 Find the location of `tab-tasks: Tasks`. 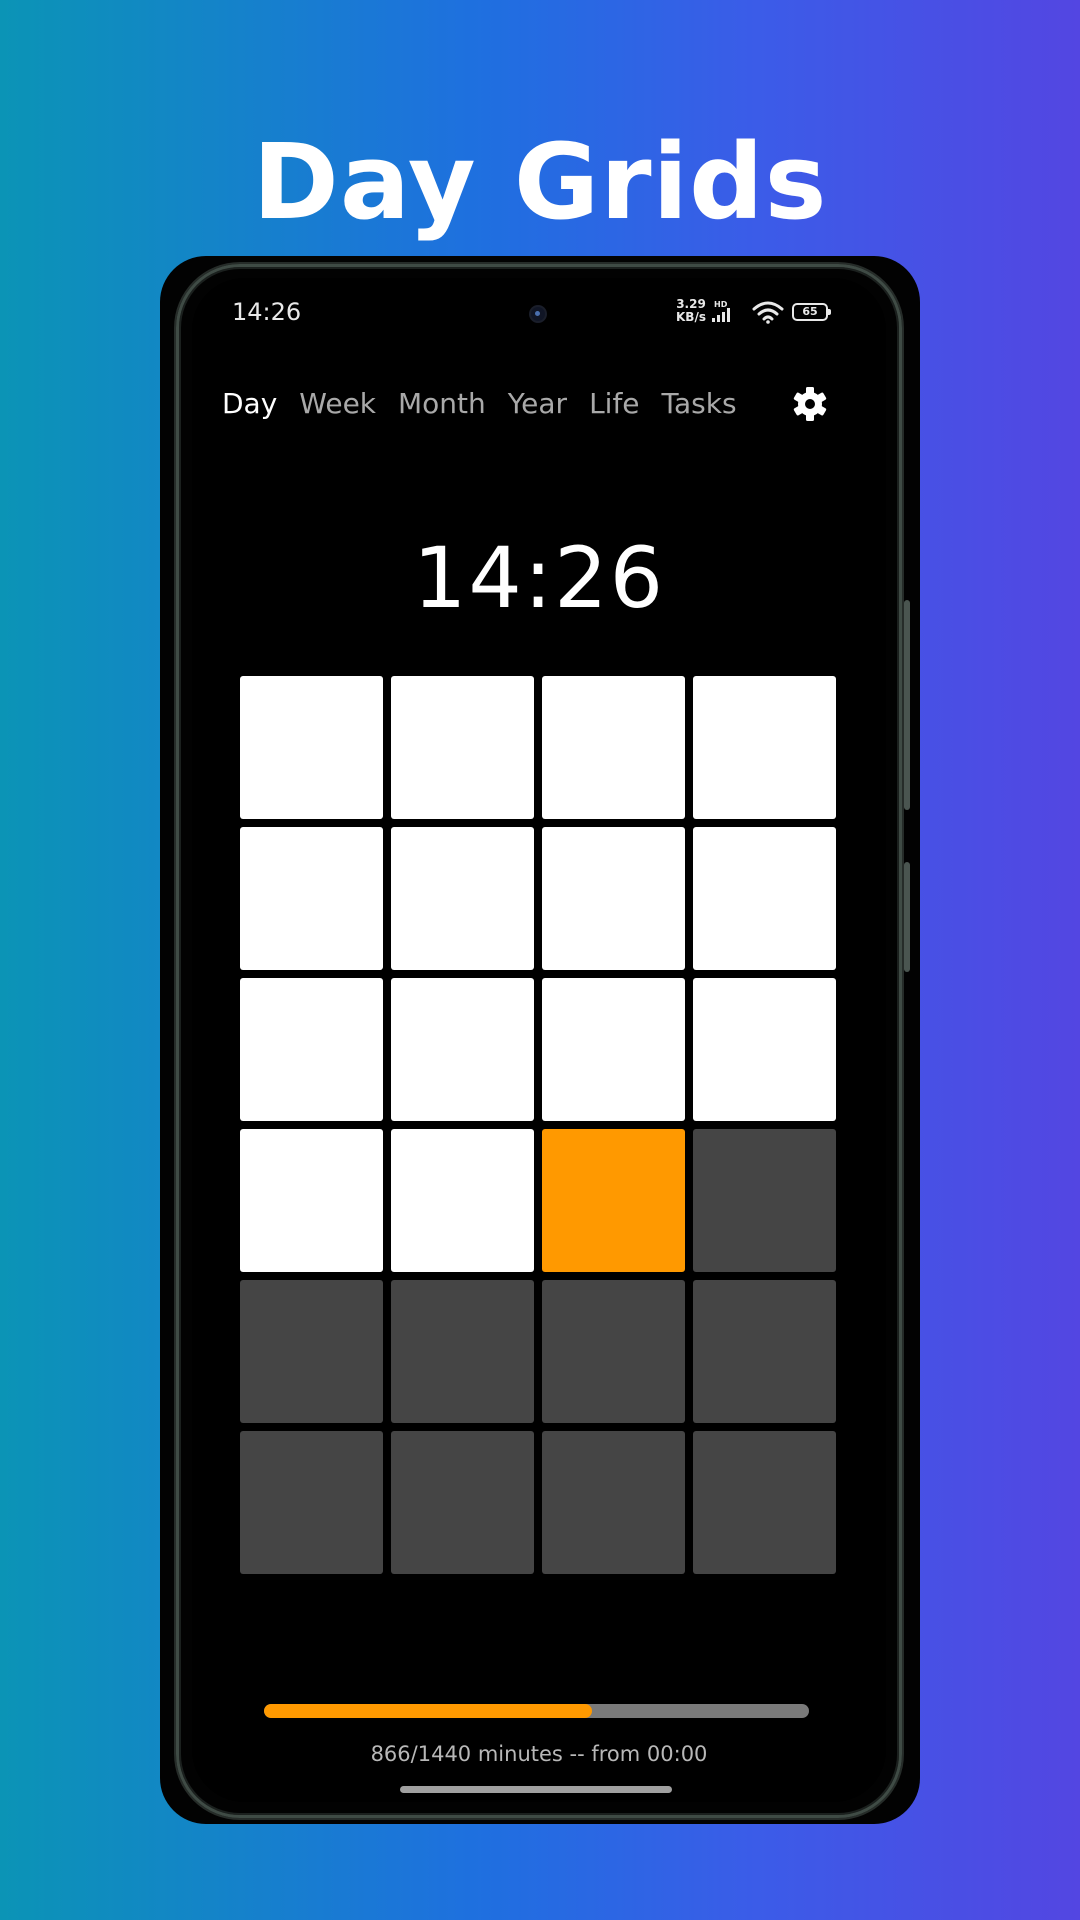

tab-tasks: Tasks is located at coordinates (699, 403).